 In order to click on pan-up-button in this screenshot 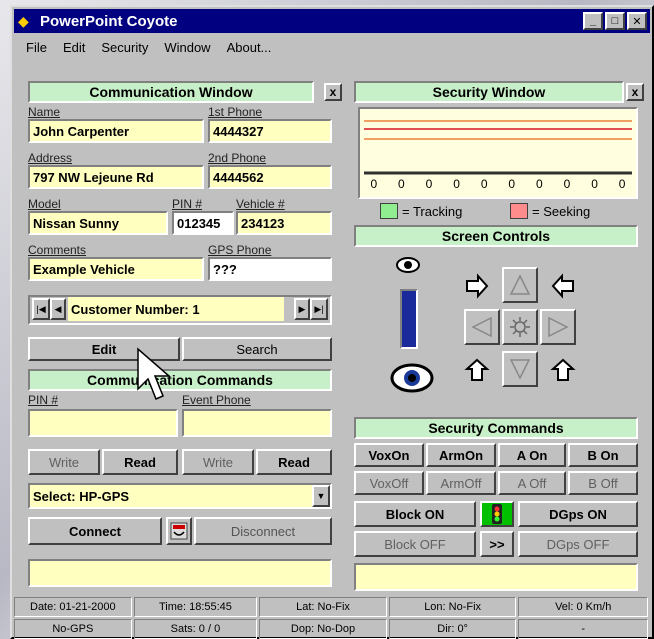, I will do `click(520, 285)`.